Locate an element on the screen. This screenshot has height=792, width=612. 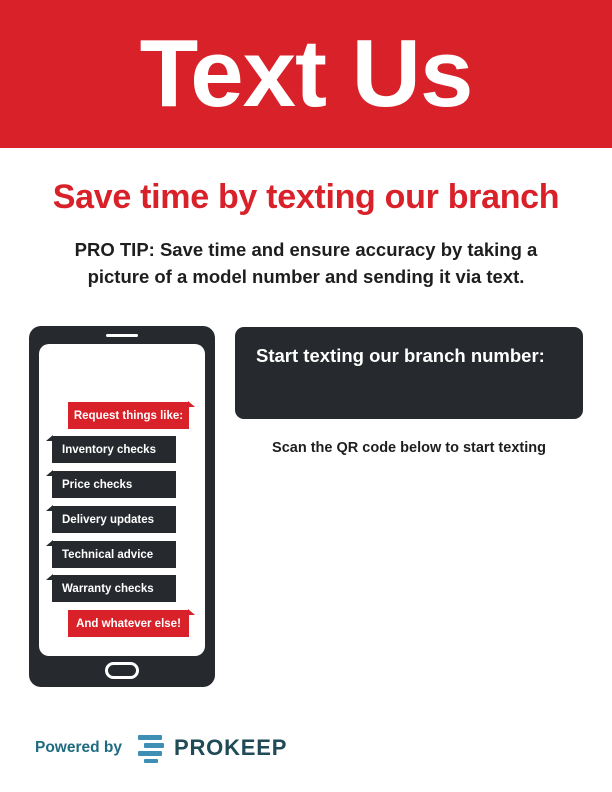
message-bubble-inventory: Inventory checks is located at coordinates (111, 449).